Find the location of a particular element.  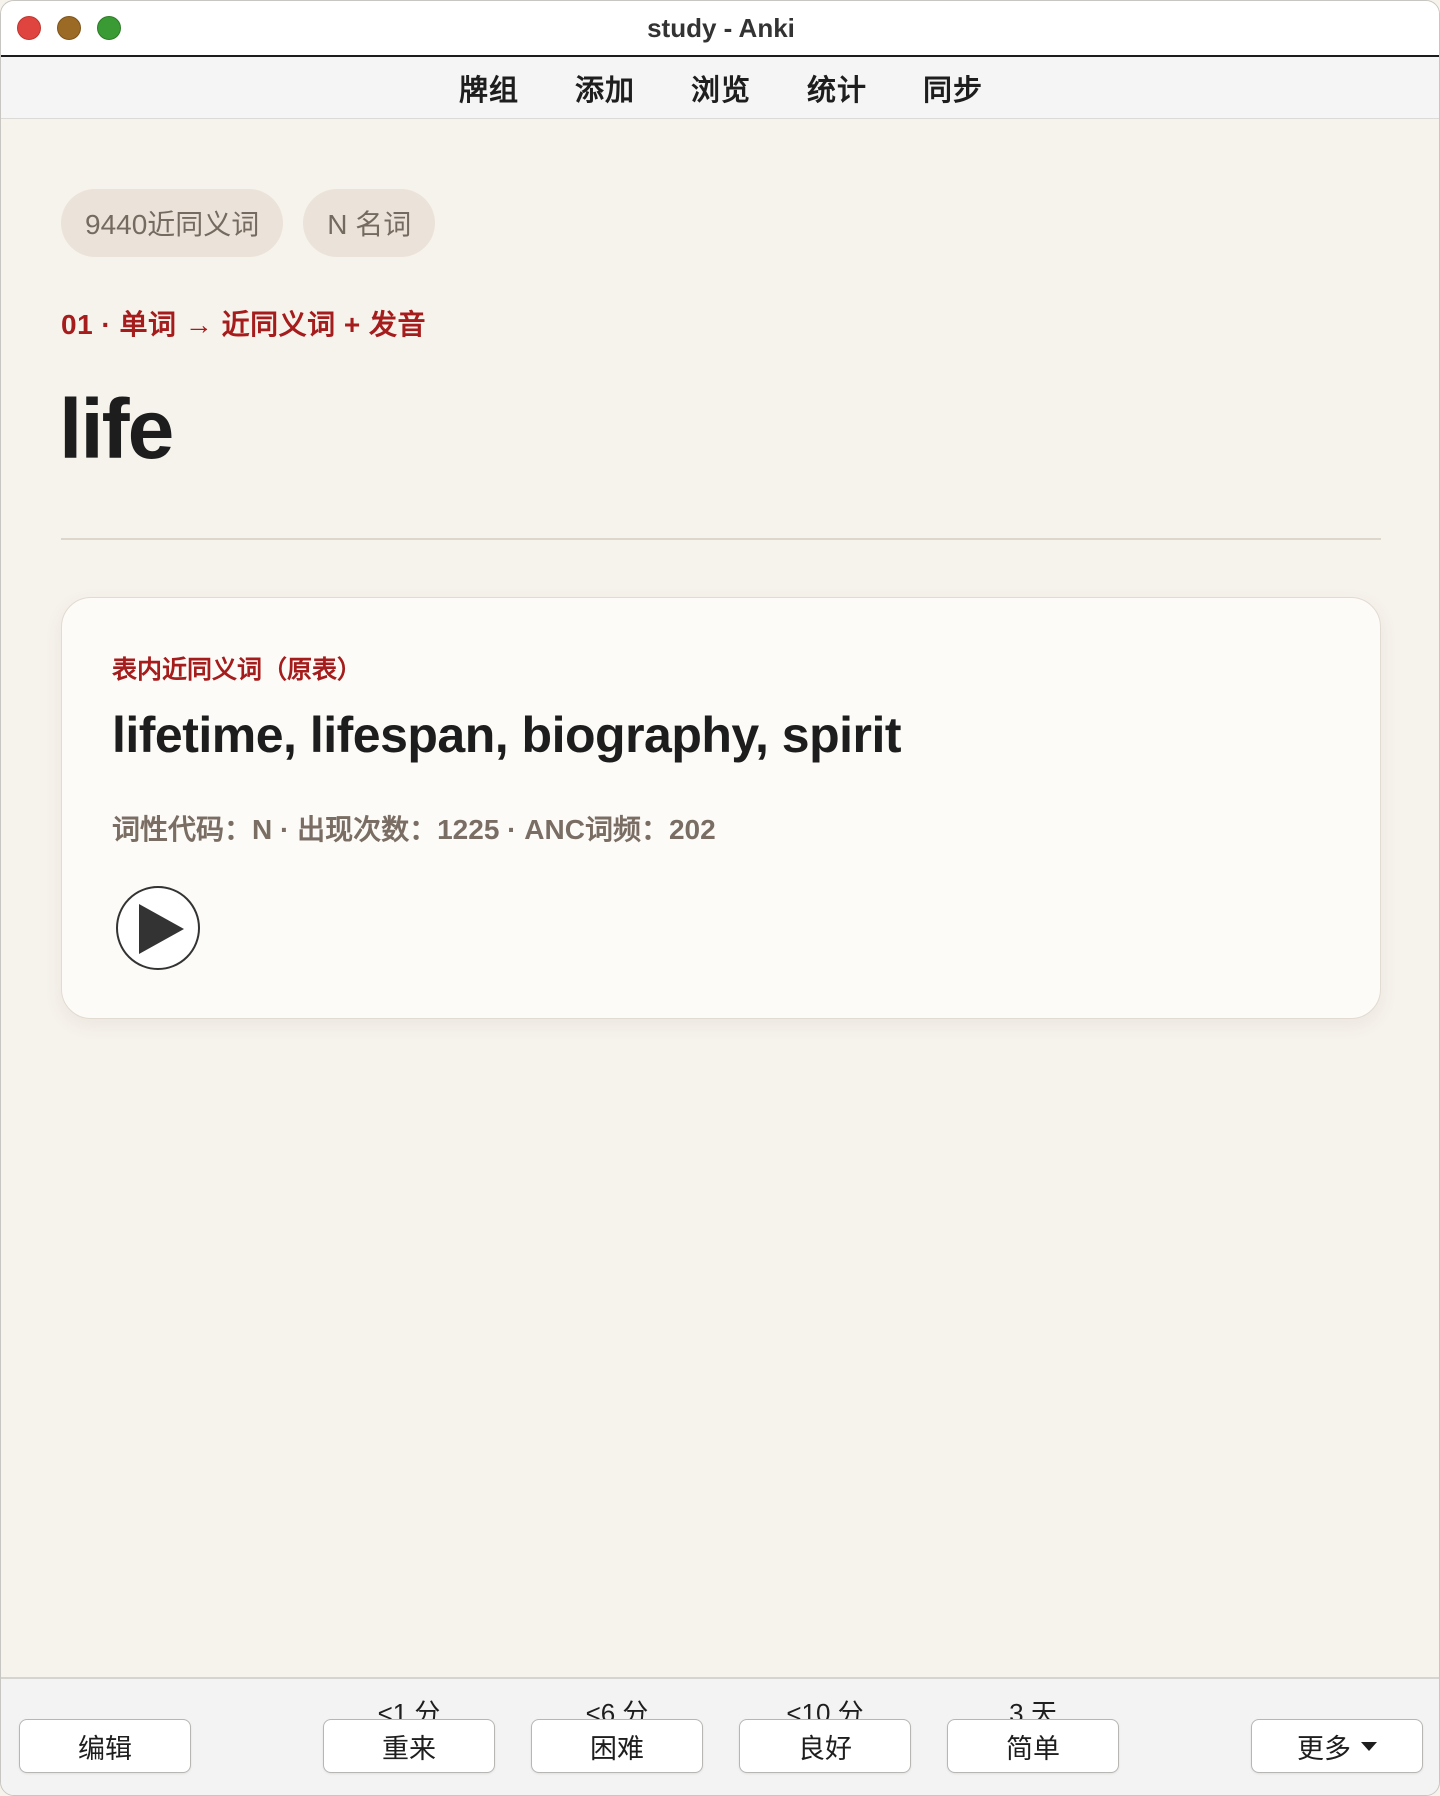

main-toolbar: 牌组 添加 浏览 统计 同步 is located at coordinates (720, 88).